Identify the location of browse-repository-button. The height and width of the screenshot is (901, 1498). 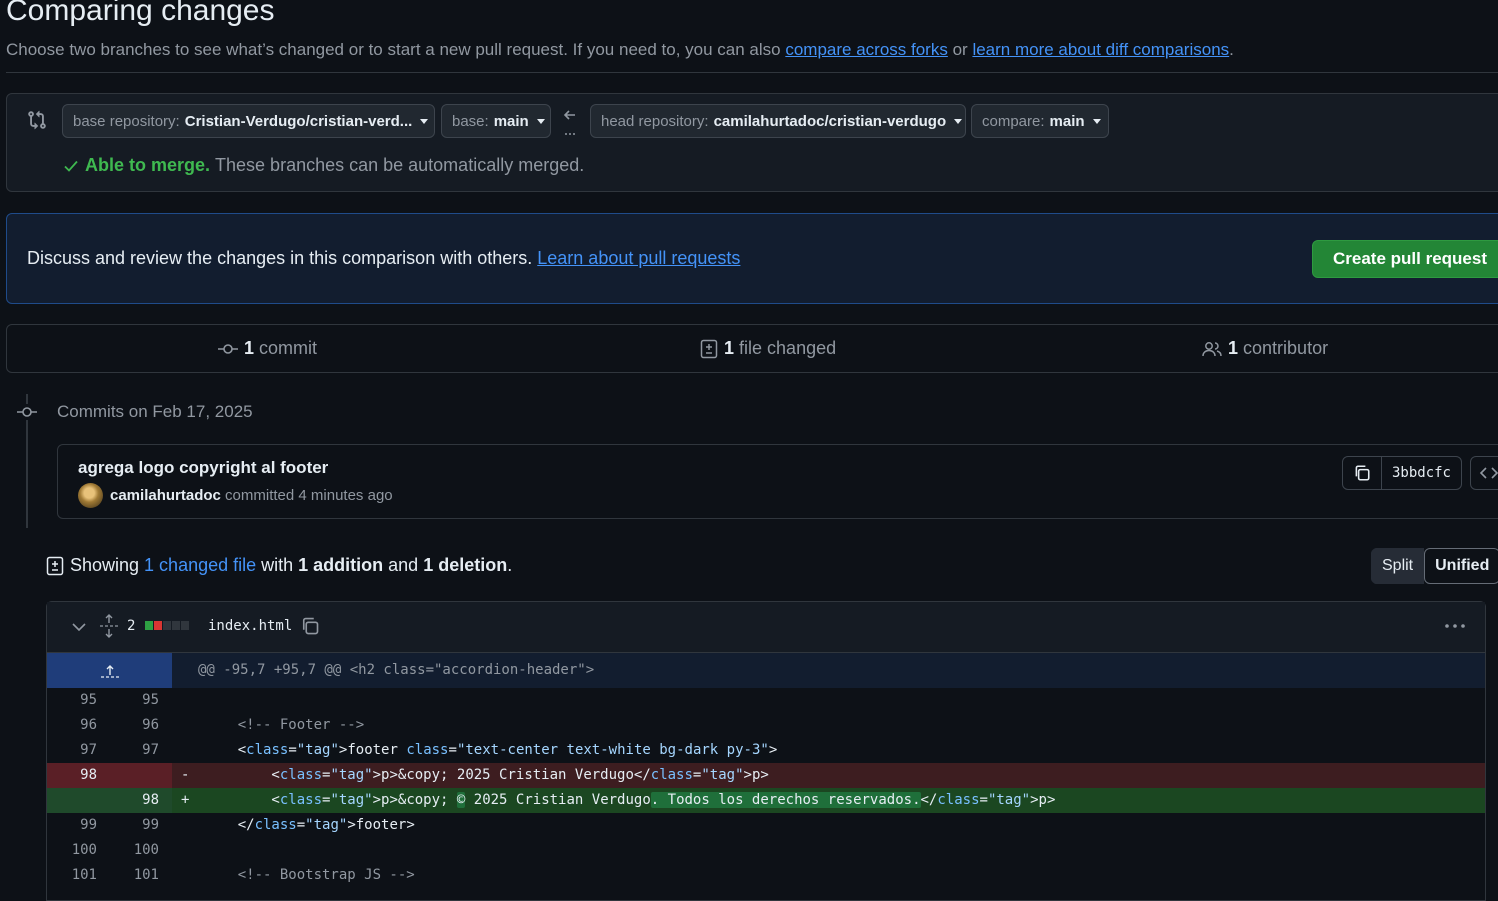
(1484, 473).